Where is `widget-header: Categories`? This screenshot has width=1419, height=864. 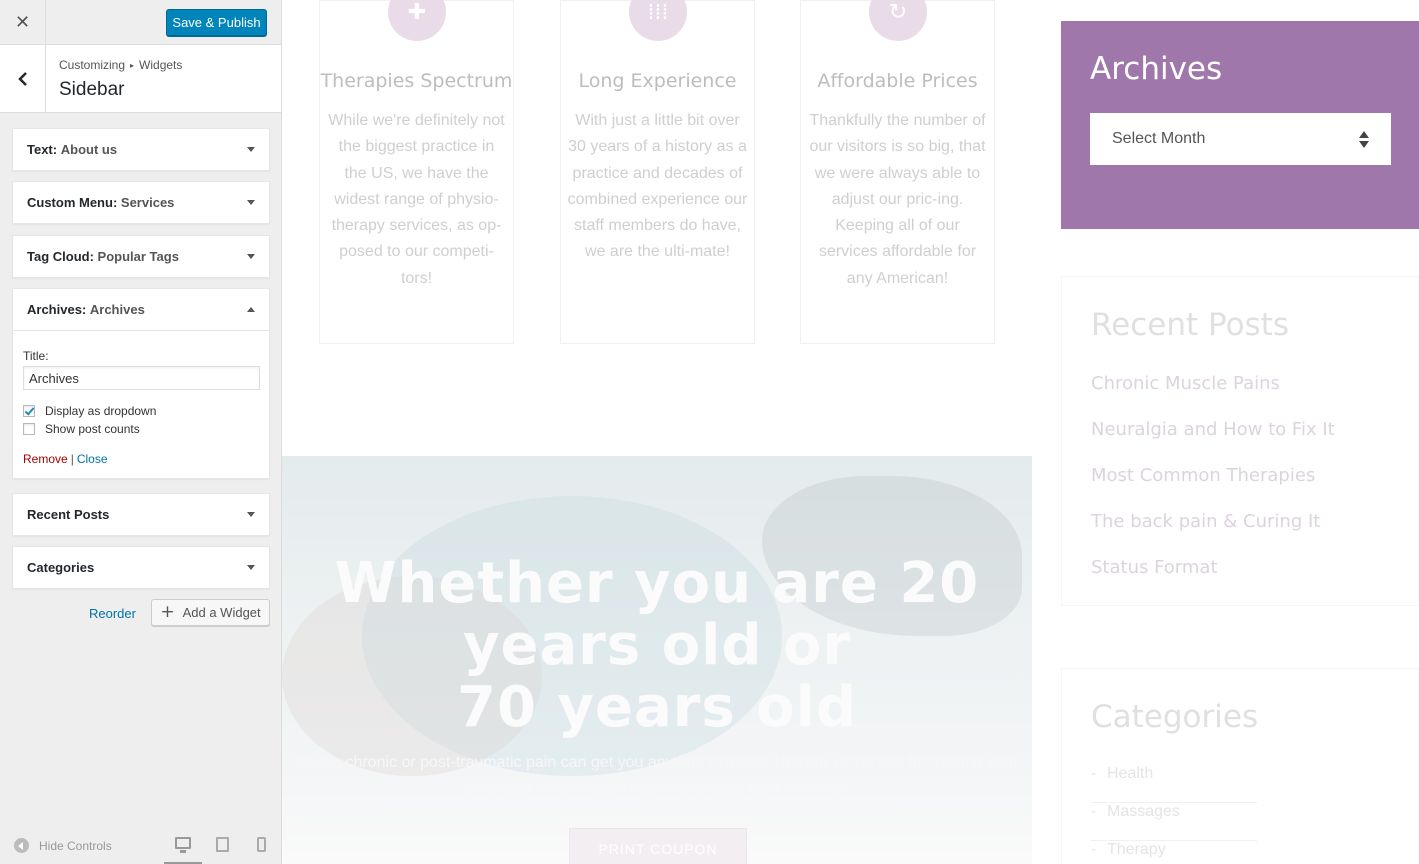 widget-header: Categories is located at coordinates (141, 567).